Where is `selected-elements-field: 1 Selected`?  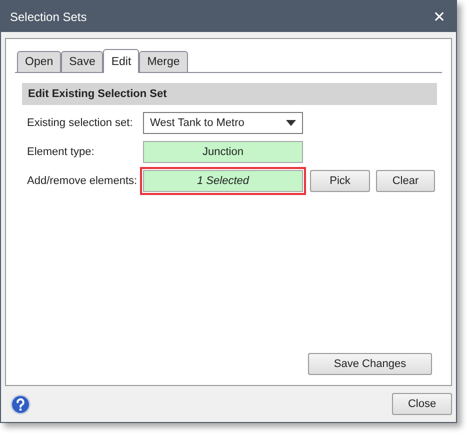
selected-elements-field: 1 Selected is located at coordinates (223, 181).